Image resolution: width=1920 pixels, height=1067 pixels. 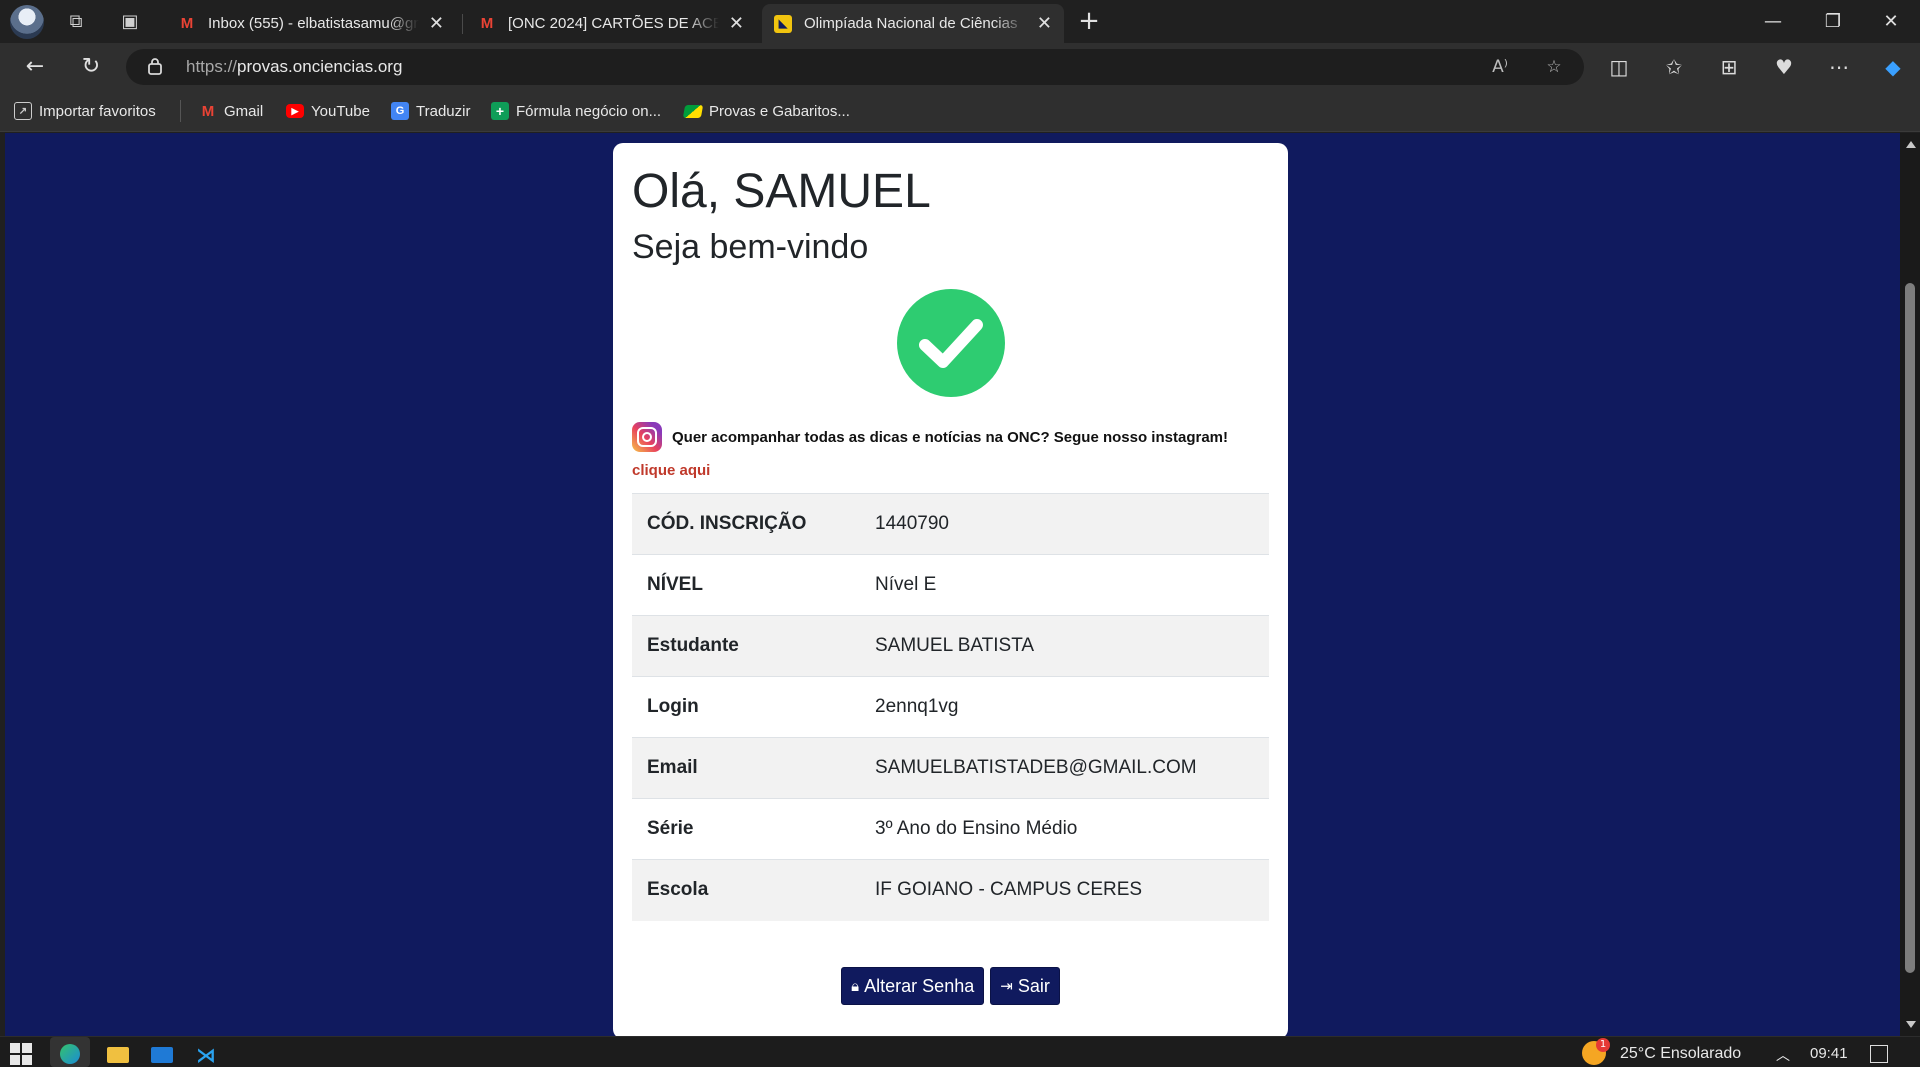 I want to click on copilot-icon: ◆, so click(x=1893, y=67).